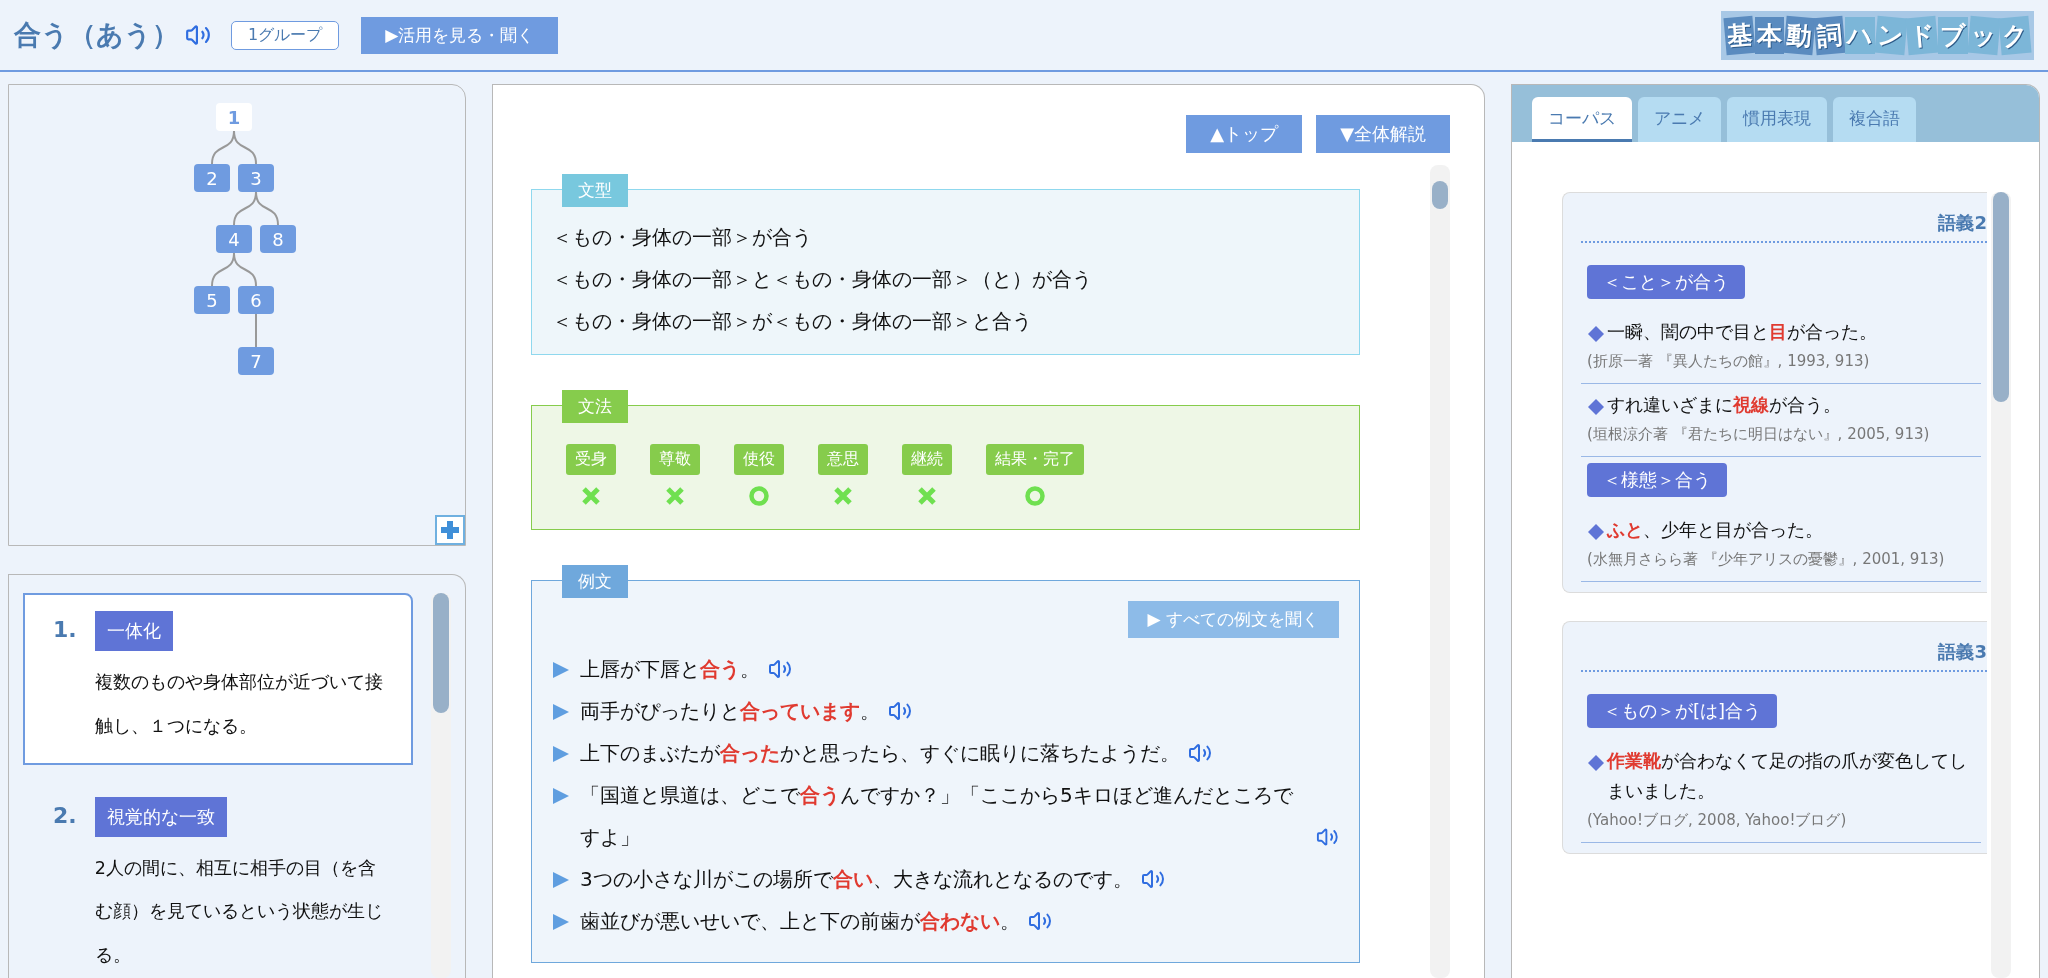  I want to click on site-logo: 基本動詞ハンドブック, so click(1877, 35).